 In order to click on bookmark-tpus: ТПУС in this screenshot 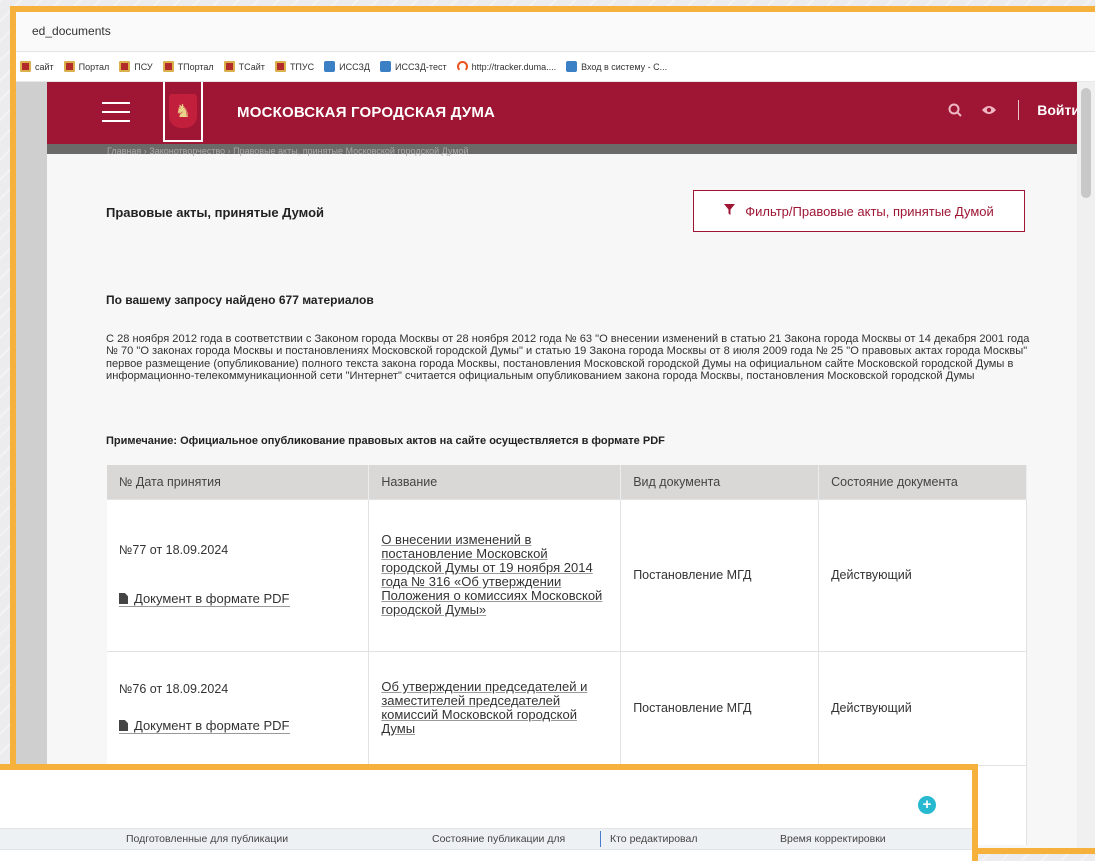, I will do `click(294, 66)`.